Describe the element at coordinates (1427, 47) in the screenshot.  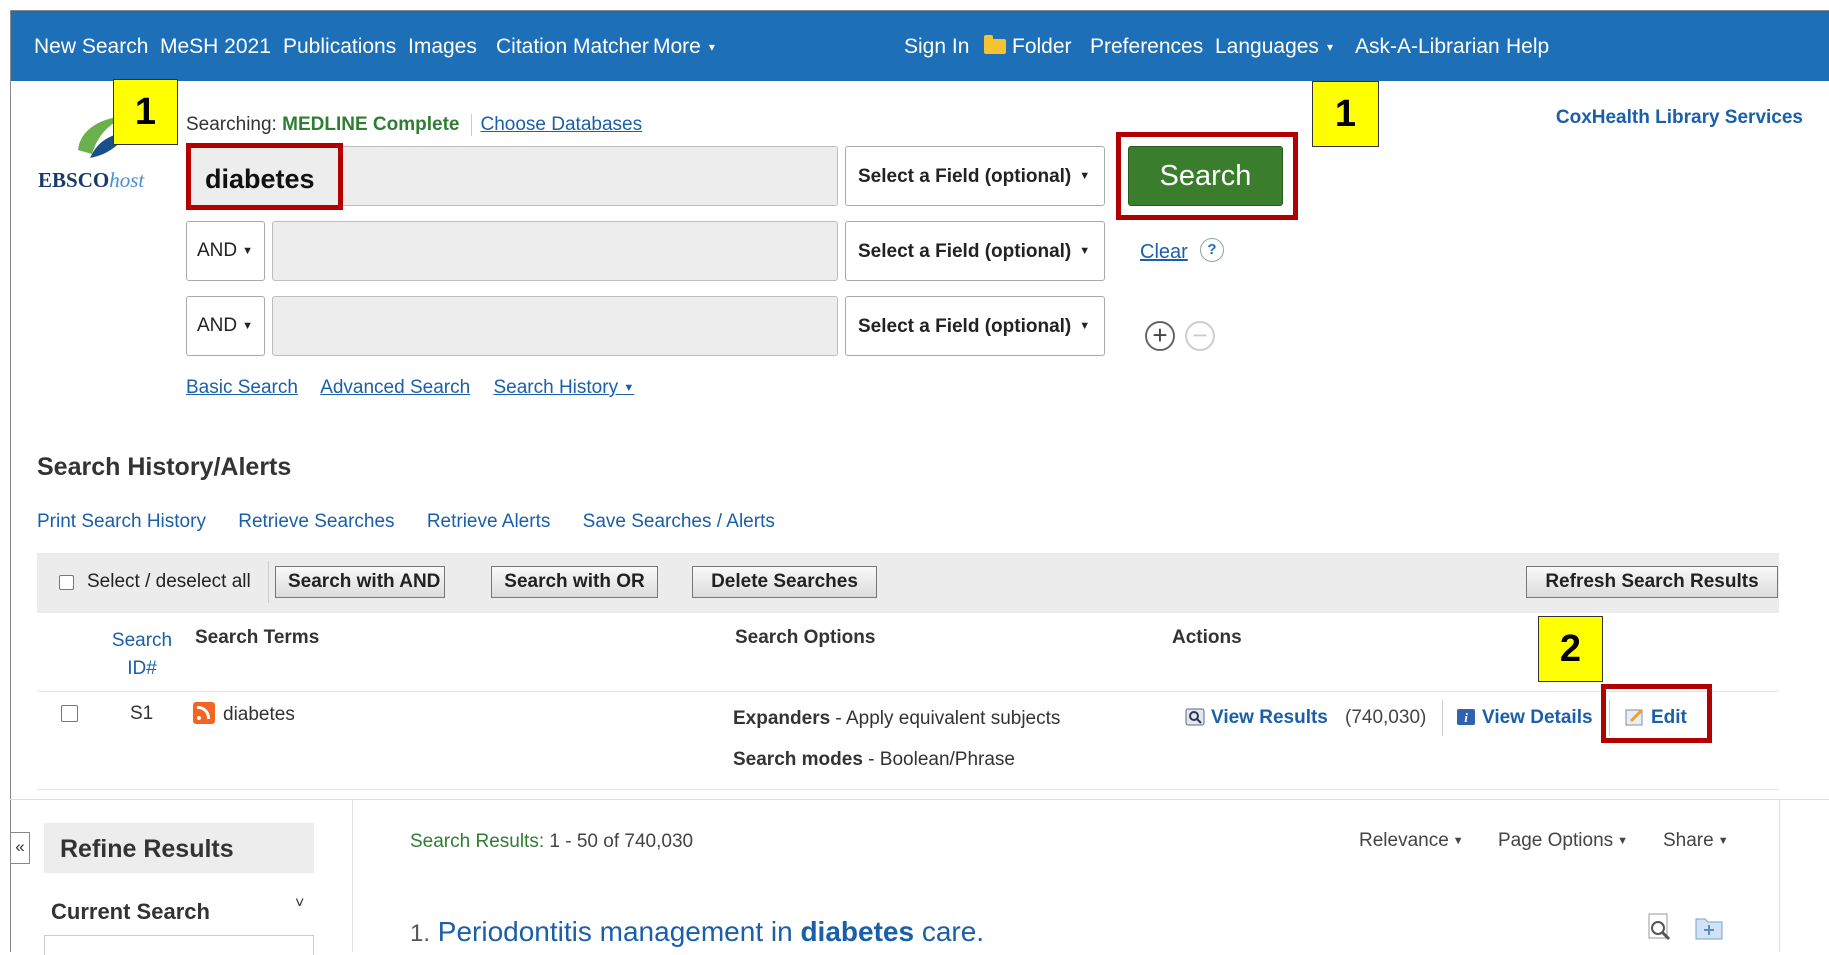
I see `nav-ask-a-librarian: Ask-A-Librarian` at that location.